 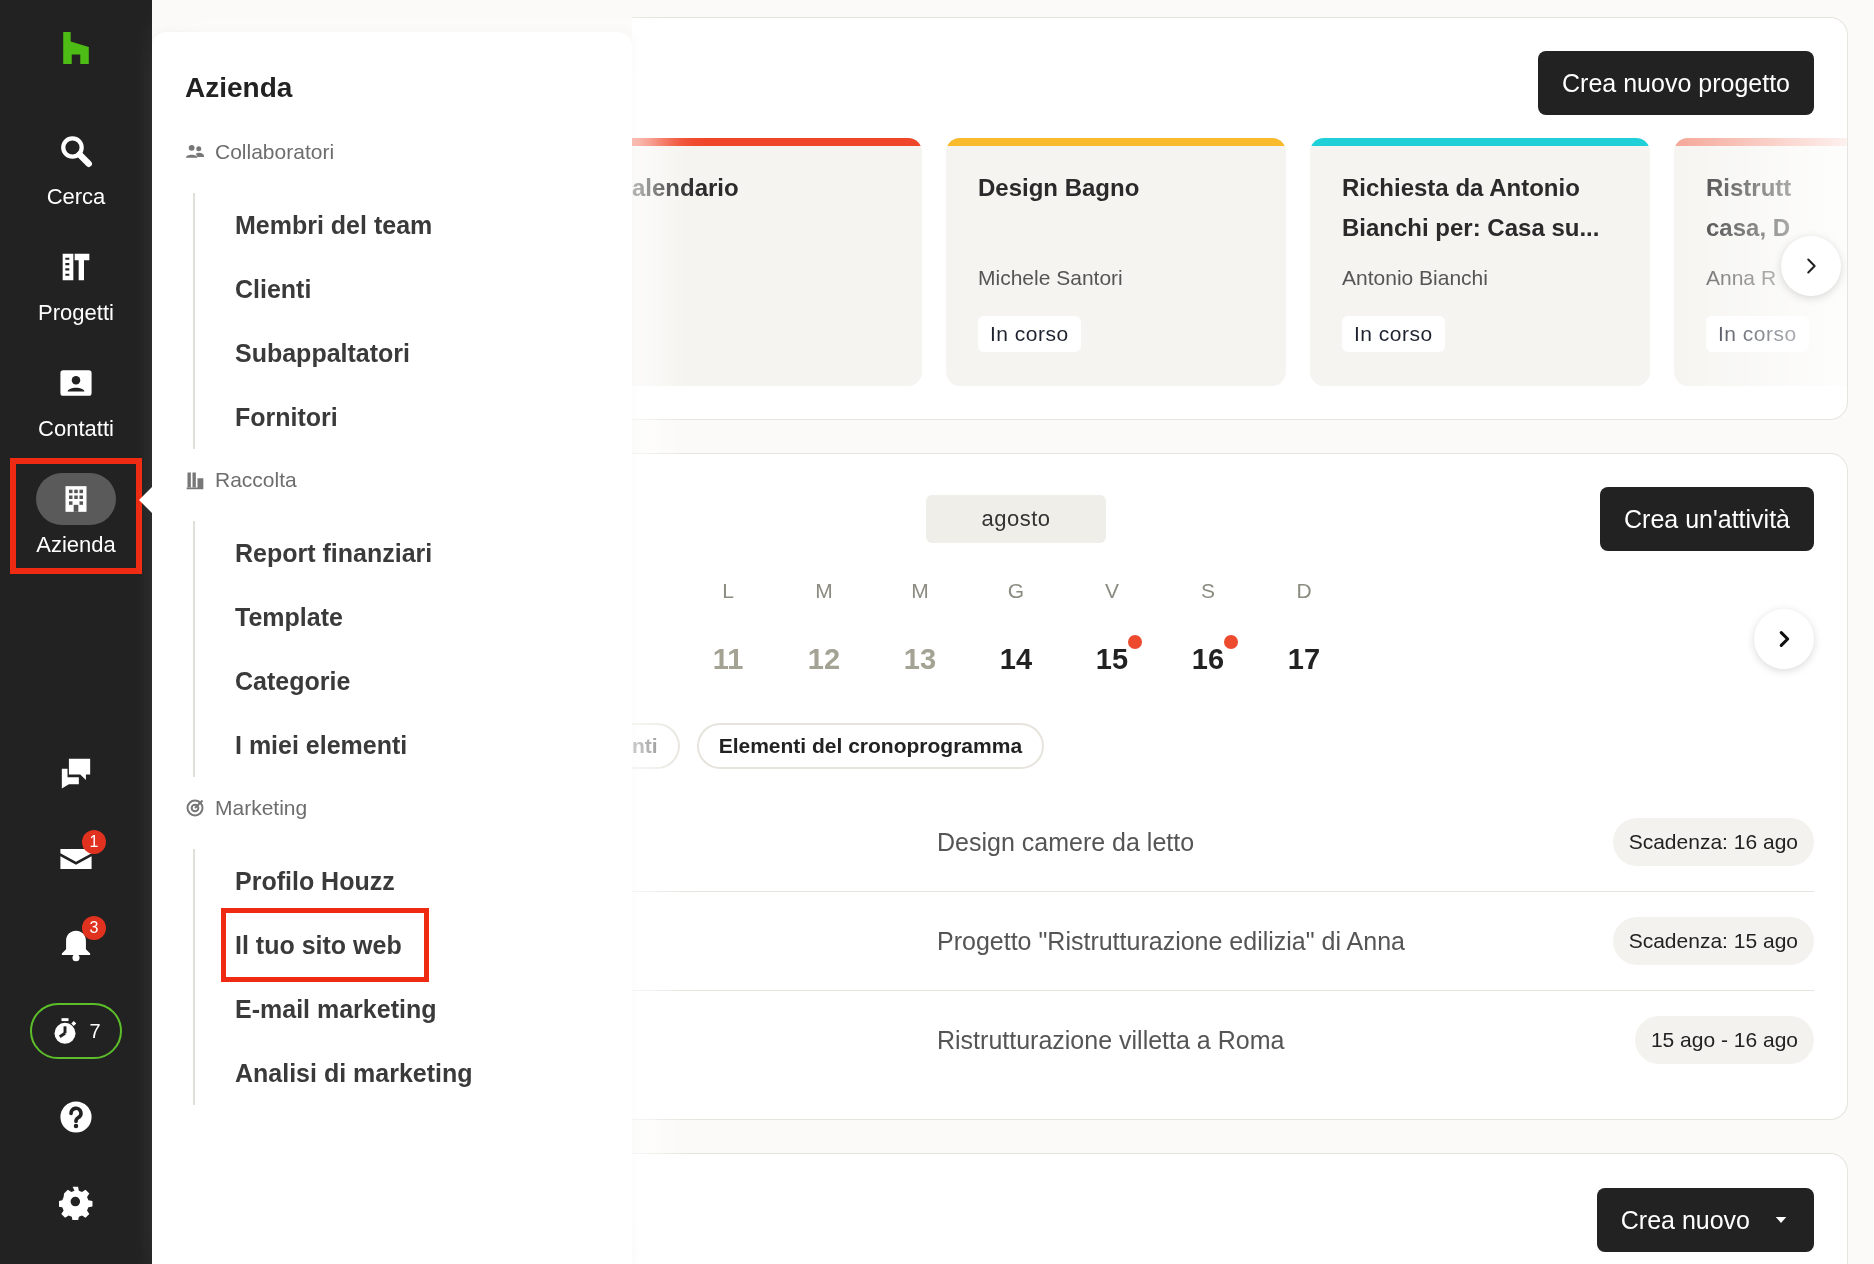 What do you see at coordinates (76, 859) in the screenshot?
I see `inbox-button: 1` at bounding box center [76, 859].